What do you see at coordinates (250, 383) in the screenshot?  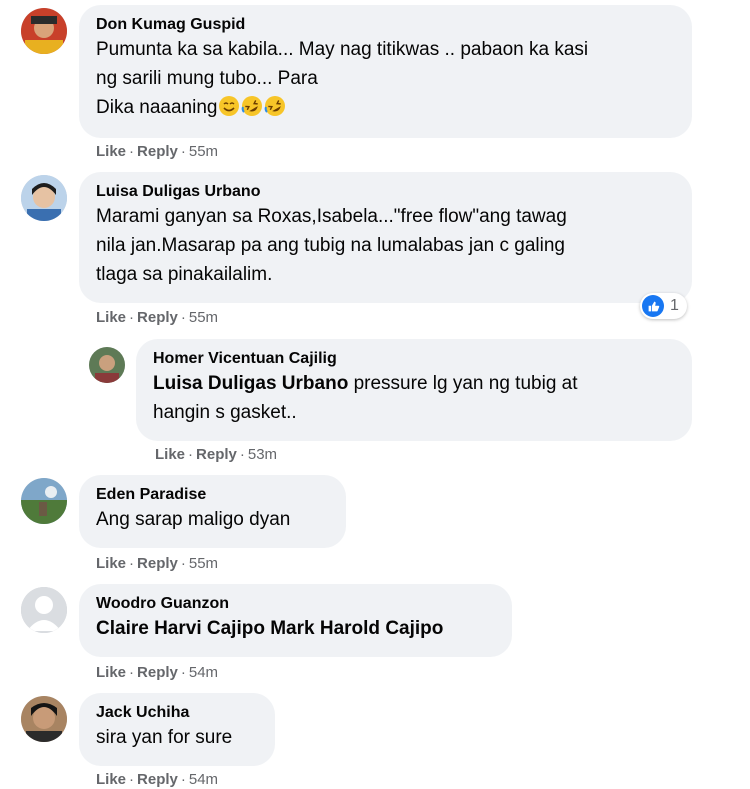 I see `mention-link: Luisa Duligas Urbano` at bounding box center [250, 383].